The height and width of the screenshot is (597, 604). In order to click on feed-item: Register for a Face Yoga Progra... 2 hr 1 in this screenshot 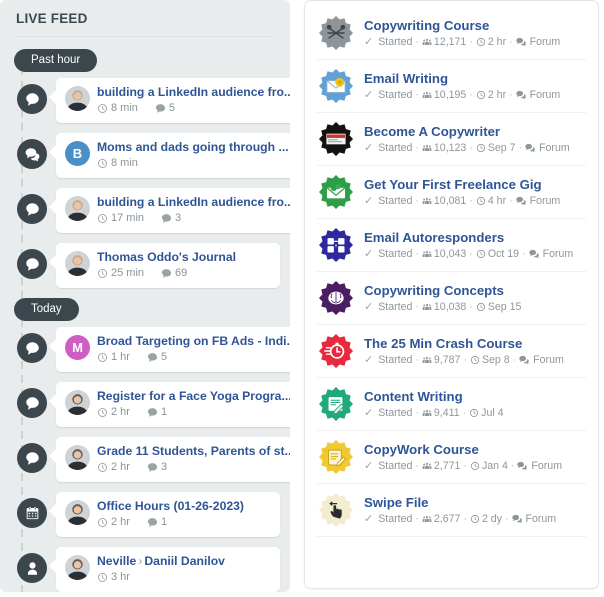, I will do `click(150, 401)`.